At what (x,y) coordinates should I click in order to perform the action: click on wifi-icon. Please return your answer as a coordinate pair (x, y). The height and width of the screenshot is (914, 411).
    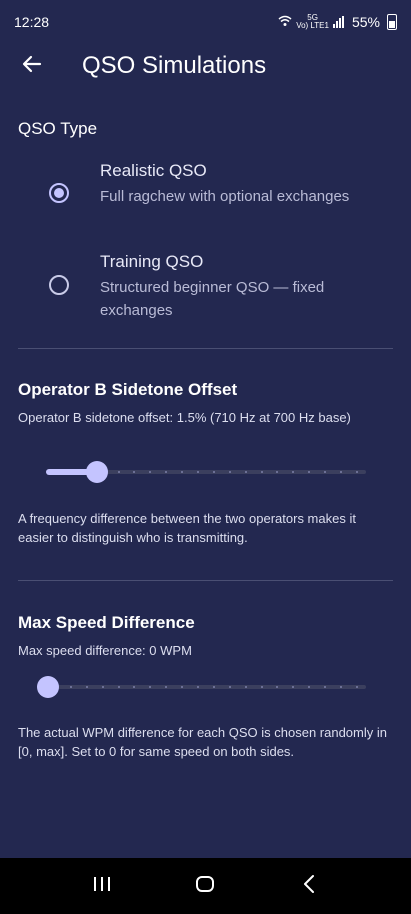
    Looking at the image, I should click on (285, 22).